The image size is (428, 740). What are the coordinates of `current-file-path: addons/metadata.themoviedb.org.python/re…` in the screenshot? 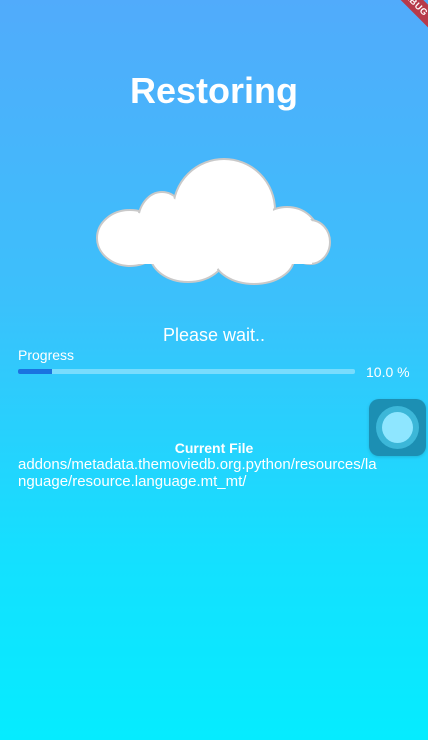 It's located at (197, 473).